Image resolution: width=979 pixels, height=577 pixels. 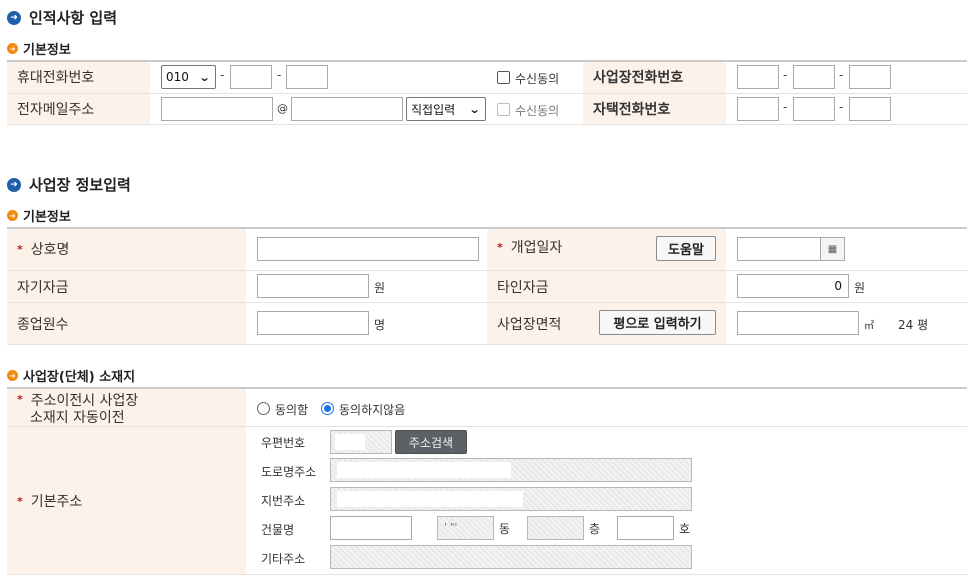 I want to click on ho-input, so click(x=645, y=528).